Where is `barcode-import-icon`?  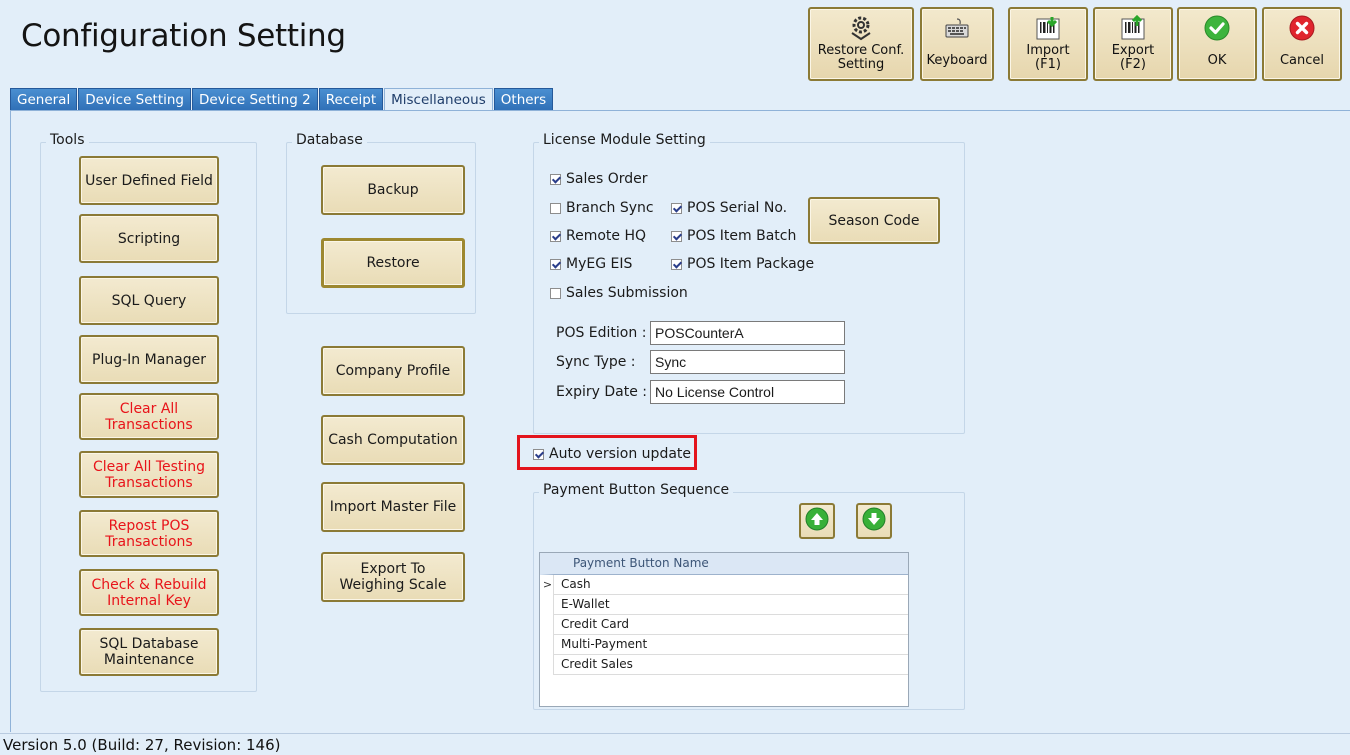 barcode-import-icon is located at coordinates (1048, 28).